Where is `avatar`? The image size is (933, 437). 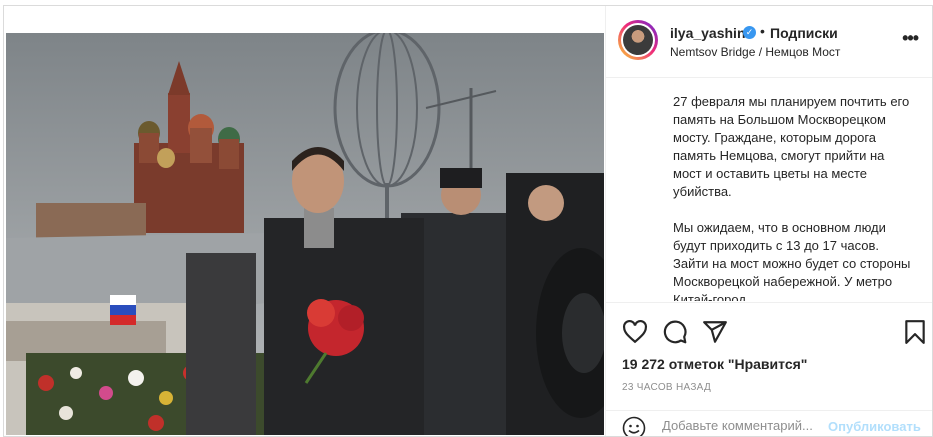 avatar is located at coordinates (638, 40).